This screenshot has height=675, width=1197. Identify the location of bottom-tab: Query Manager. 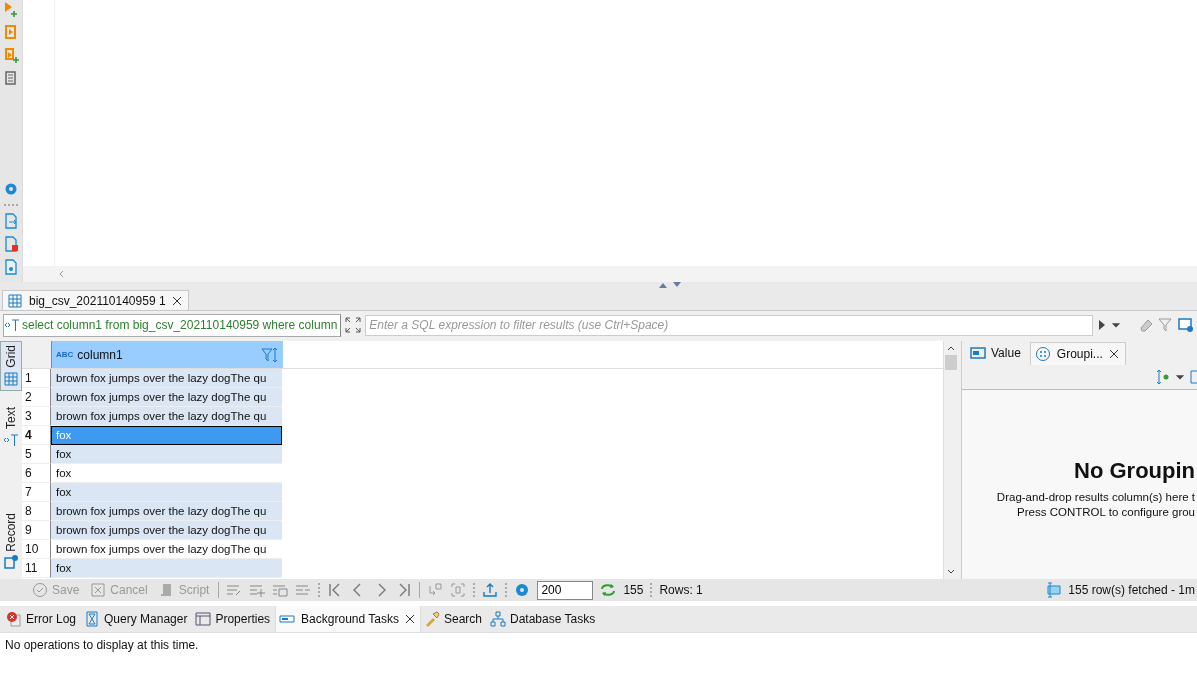
(137, 619).